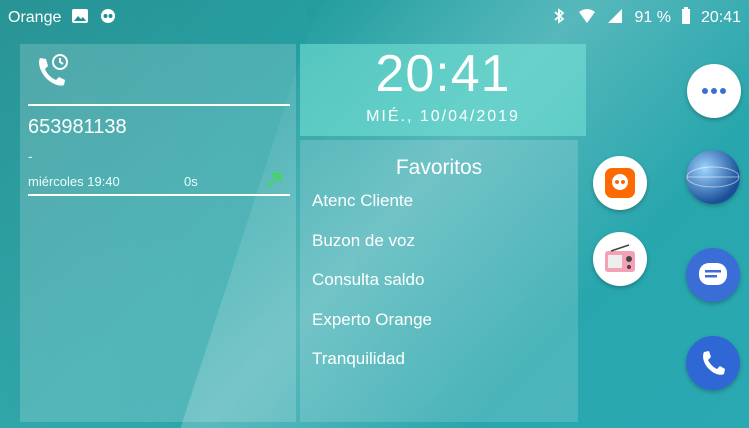  Describe the element at coordinates (159, 181) in the screenshot. I see `call-entry: miércoles 19:40 0s` at that location.